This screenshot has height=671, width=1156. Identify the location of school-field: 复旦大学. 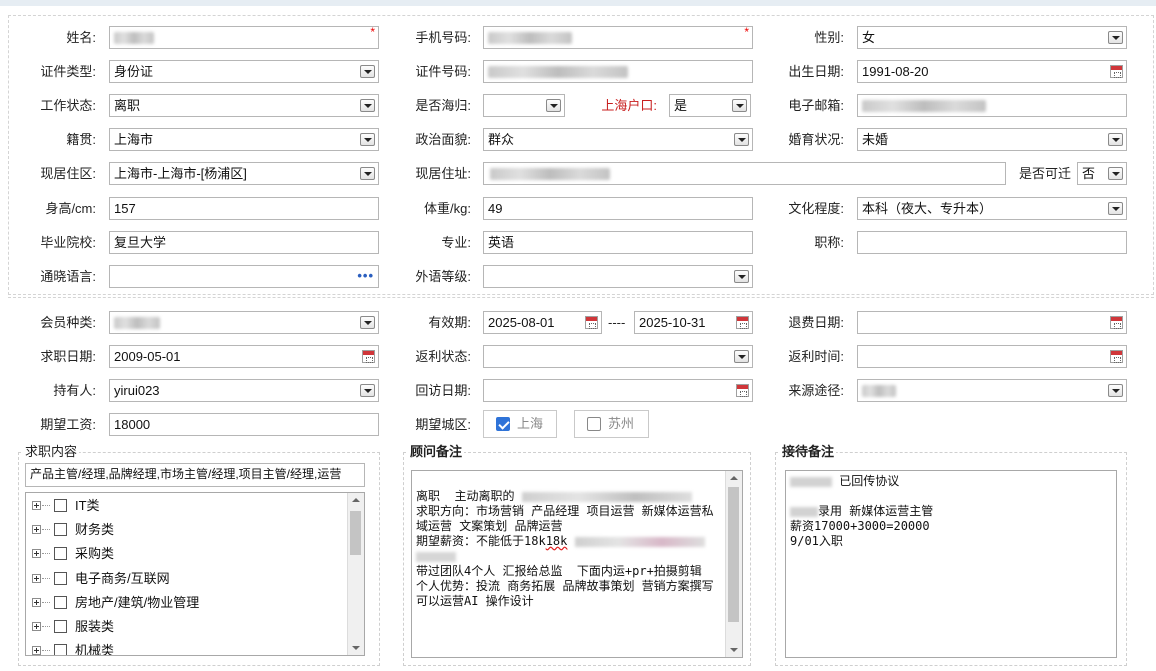
(244, 242).